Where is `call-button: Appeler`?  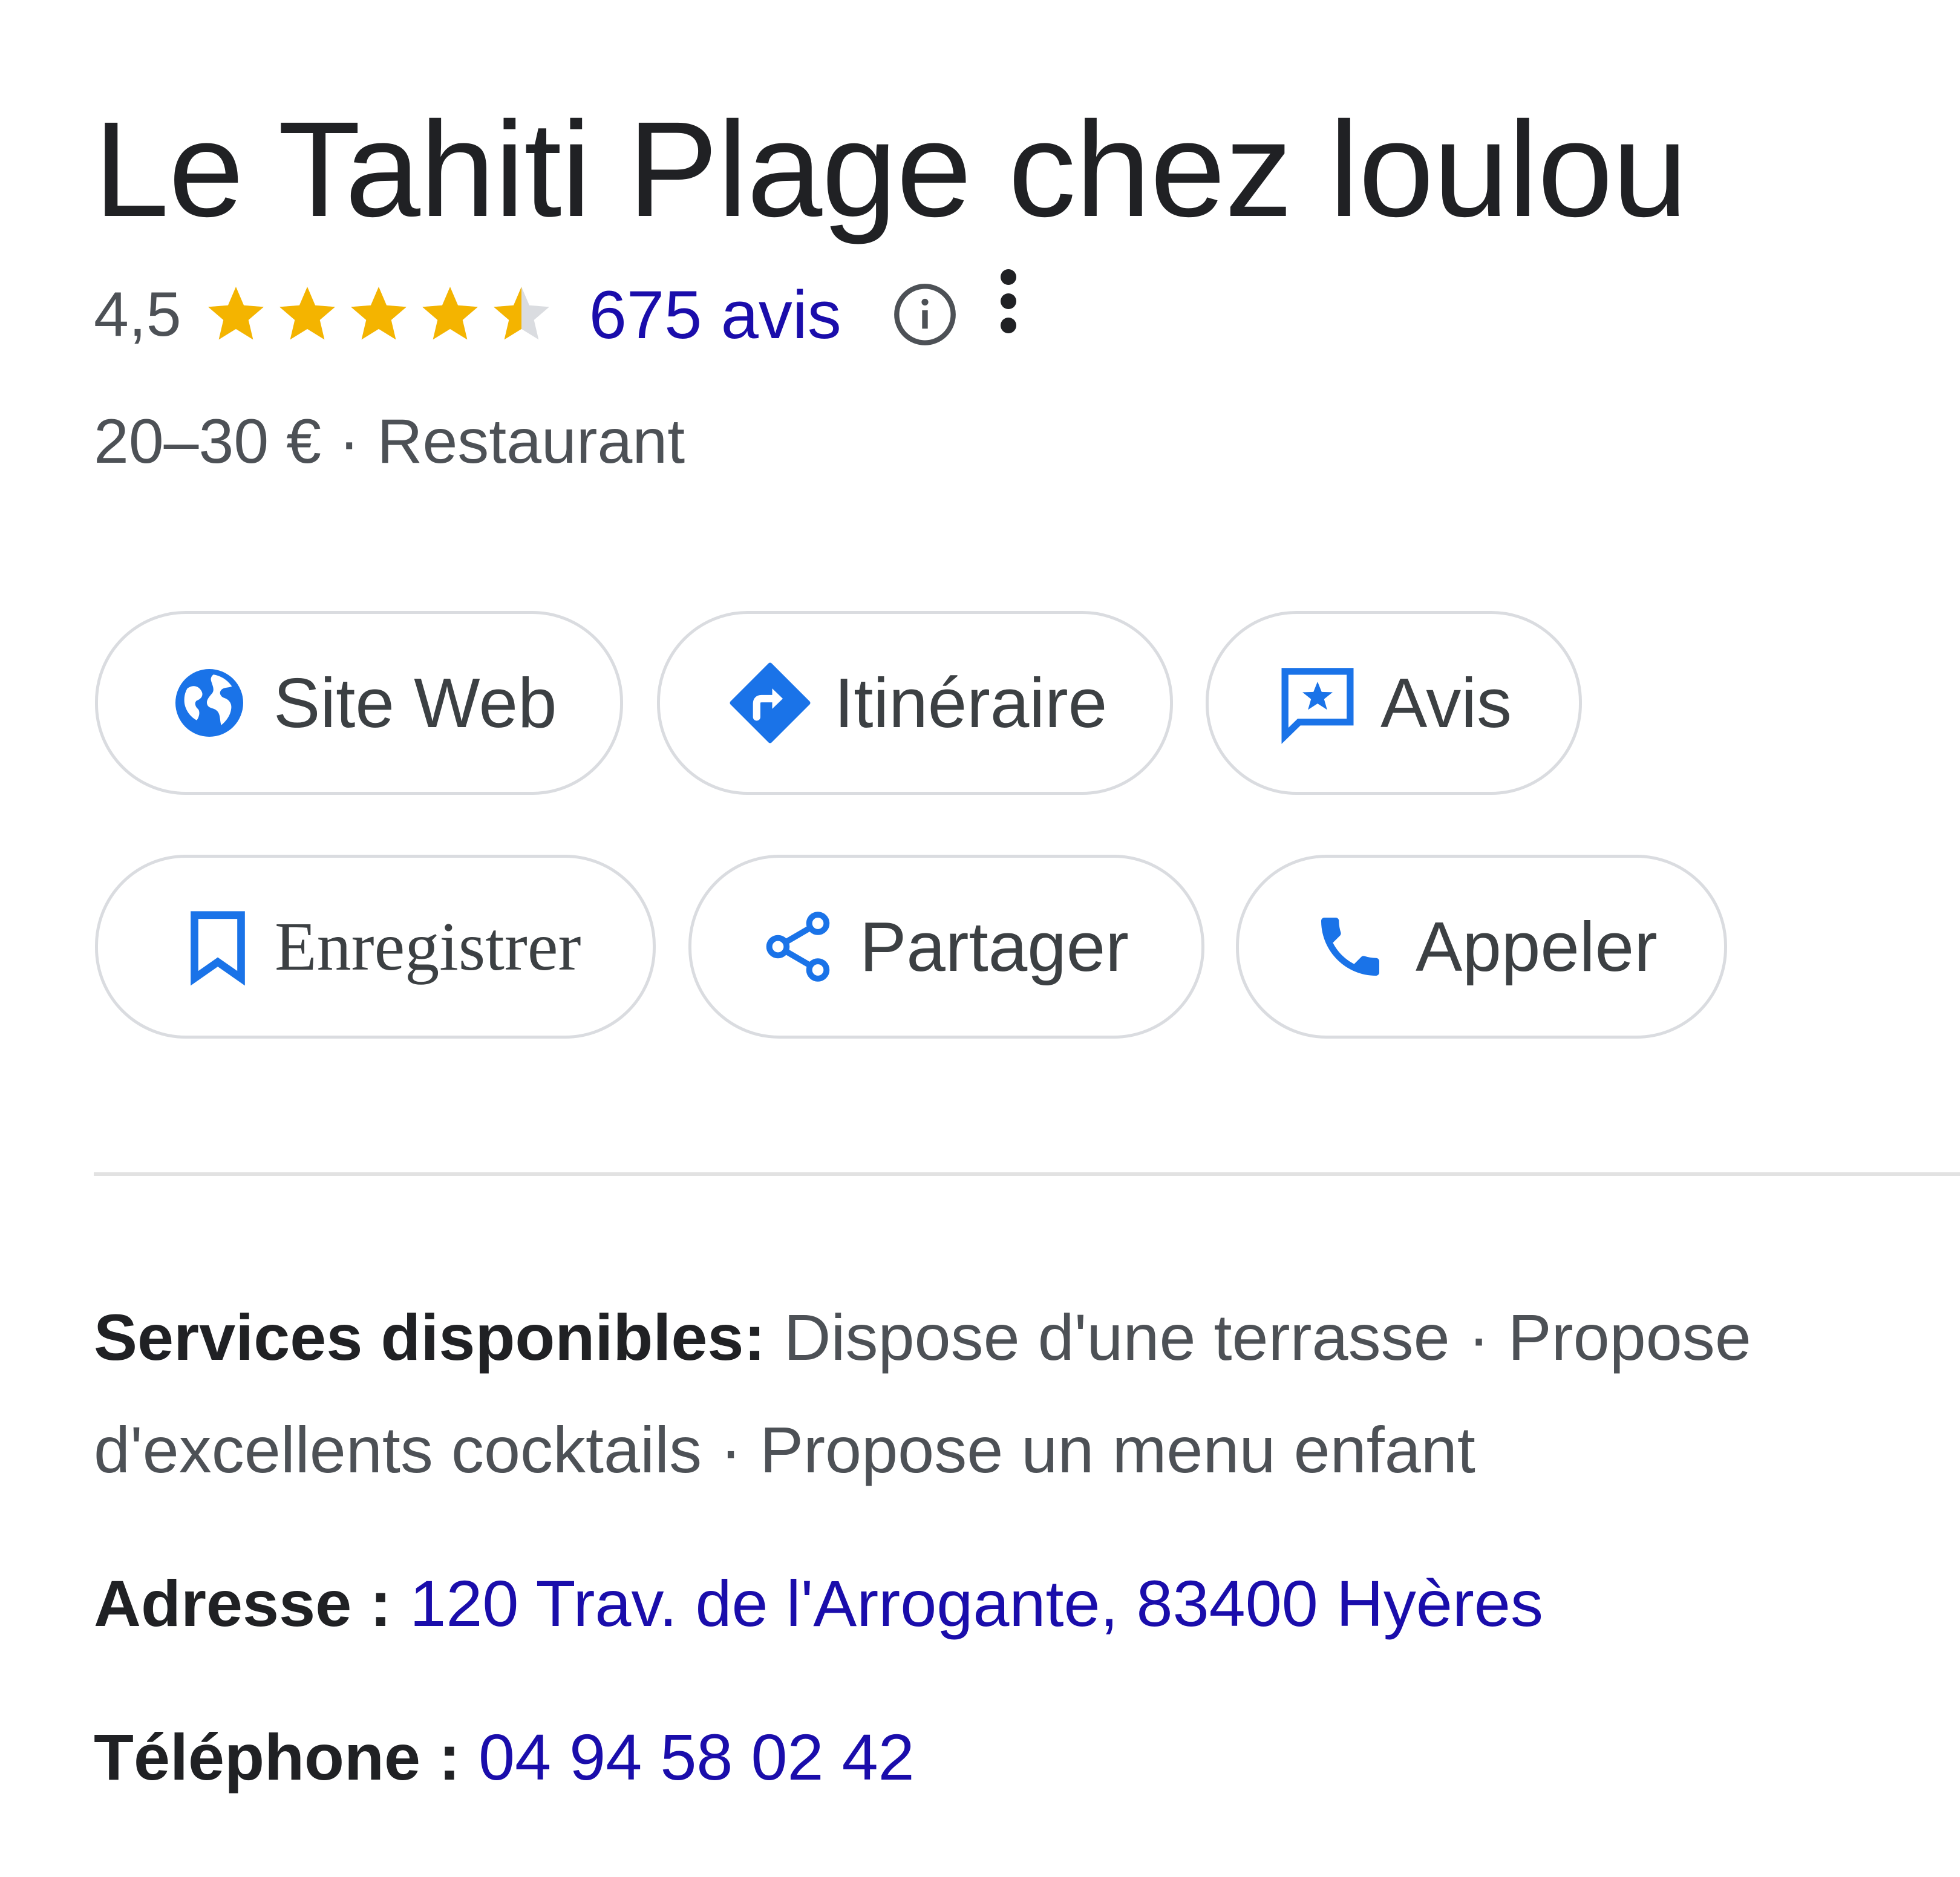 call-button: Appeler is located at coordinates (1482, 947).